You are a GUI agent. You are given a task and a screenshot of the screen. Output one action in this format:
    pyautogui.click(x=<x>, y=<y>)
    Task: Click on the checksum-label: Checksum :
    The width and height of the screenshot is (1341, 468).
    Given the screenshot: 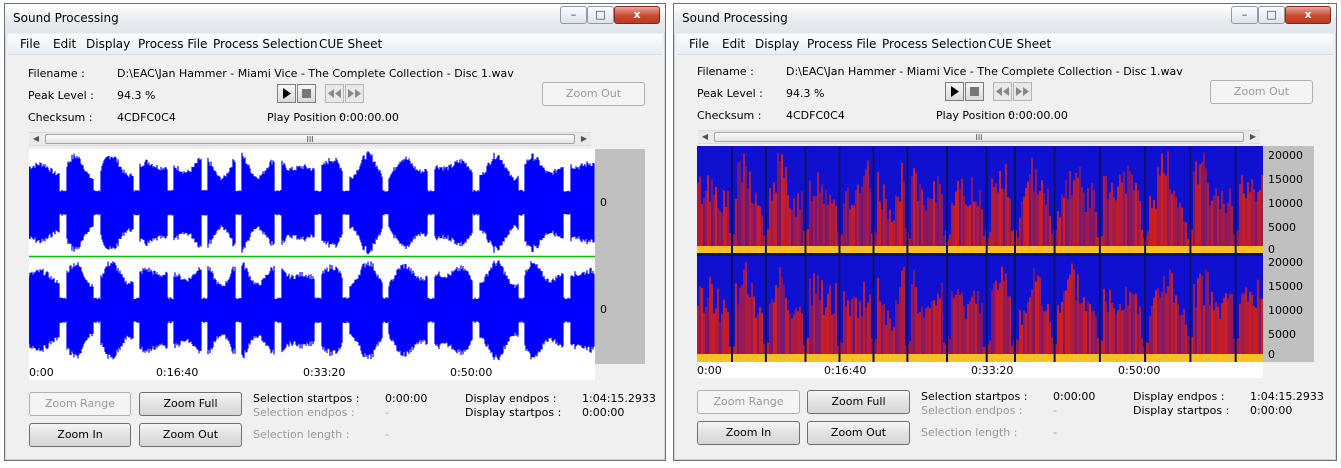 What is the action you would take?
    pyautogui.click(x=60, y=117)
    